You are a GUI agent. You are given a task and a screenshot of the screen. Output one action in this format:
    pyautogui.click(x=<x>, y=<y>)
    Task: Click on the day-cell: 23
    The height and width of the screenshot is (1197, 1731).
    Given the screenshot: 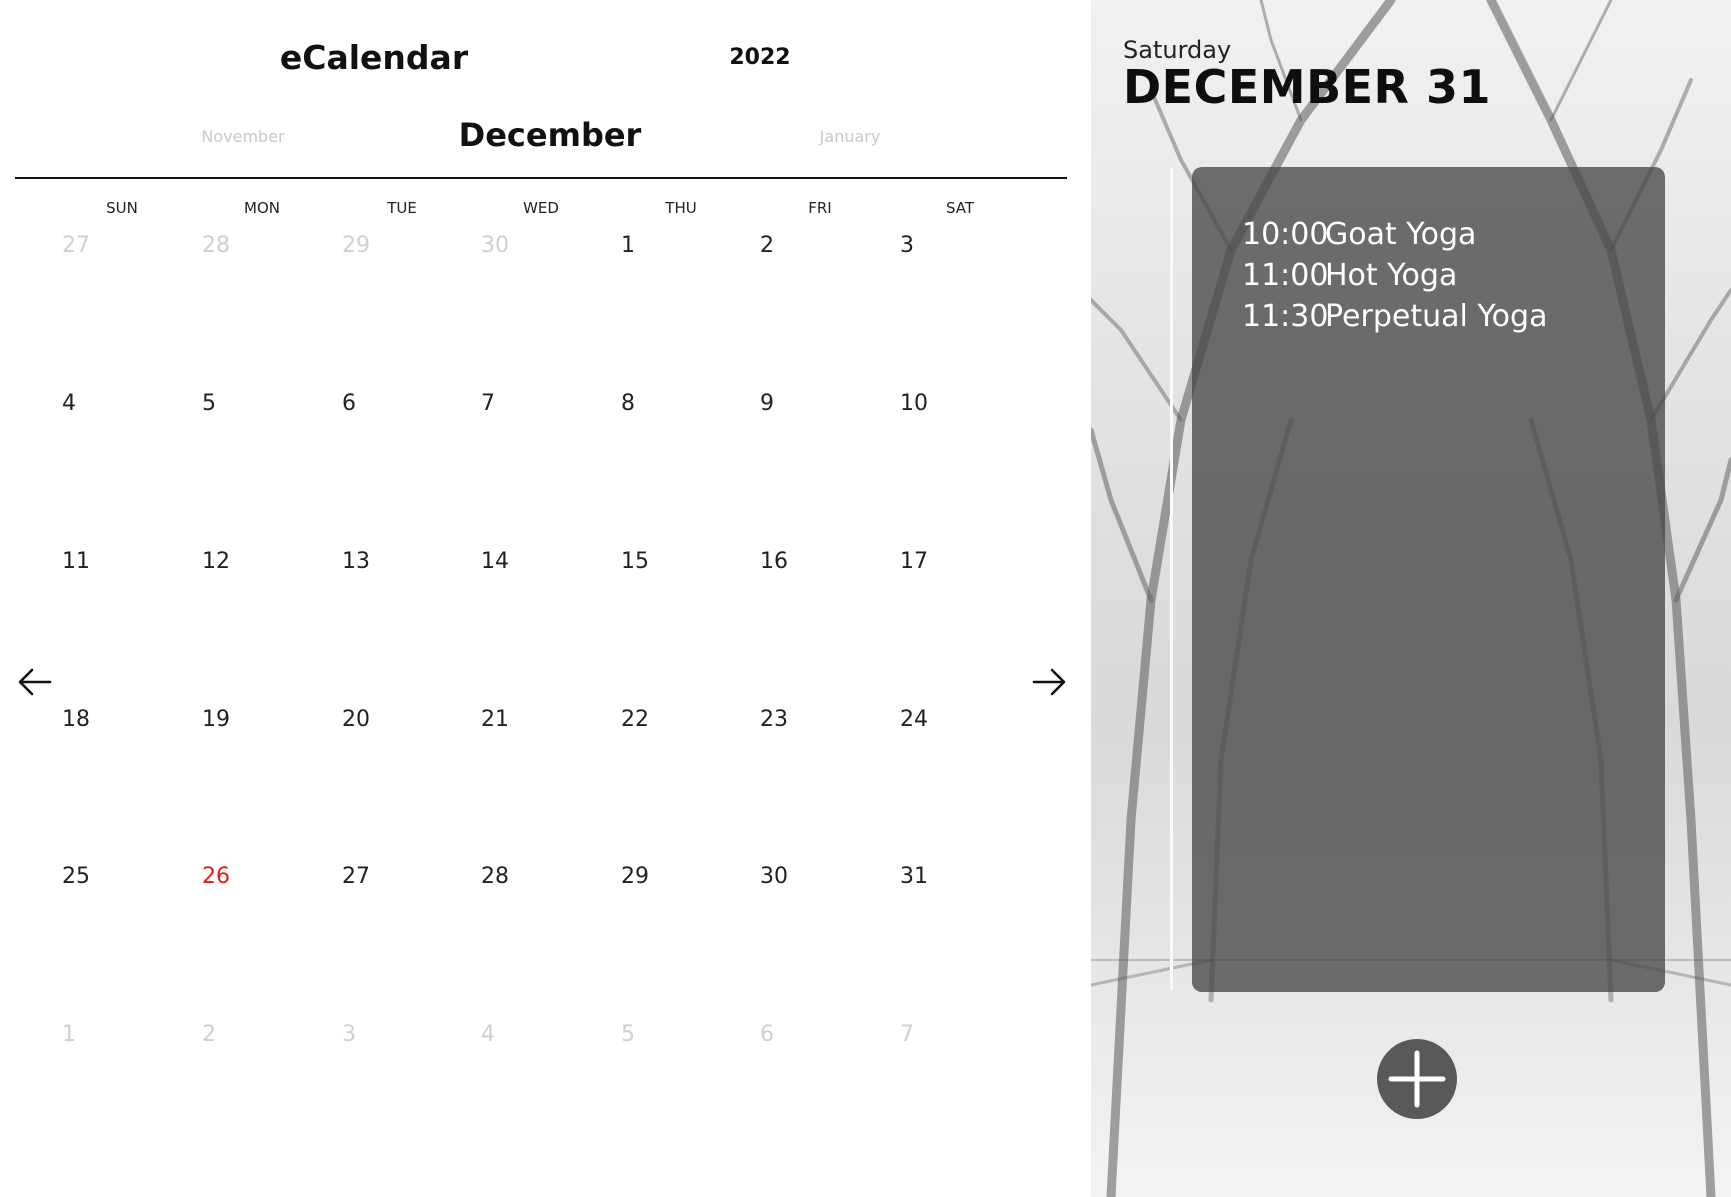 What is the action you would take?
    pyautogui.click(x=775, y=719)
    